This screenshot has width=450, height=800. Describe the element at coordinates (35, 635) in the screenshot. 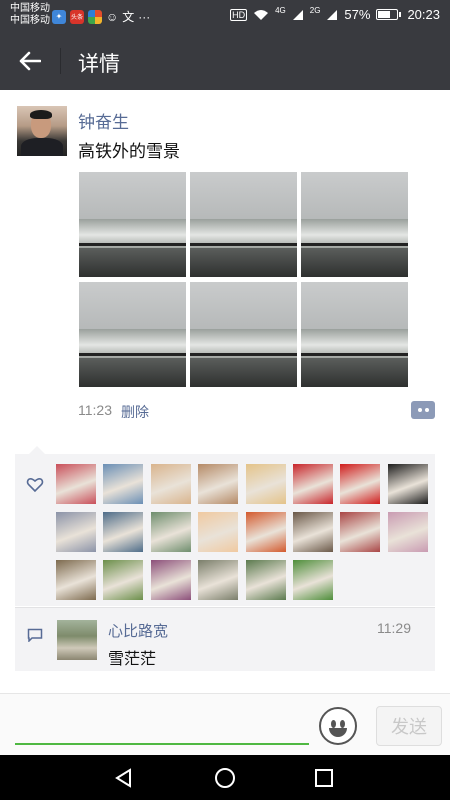

I see `comment-bubble-icon` at that location.